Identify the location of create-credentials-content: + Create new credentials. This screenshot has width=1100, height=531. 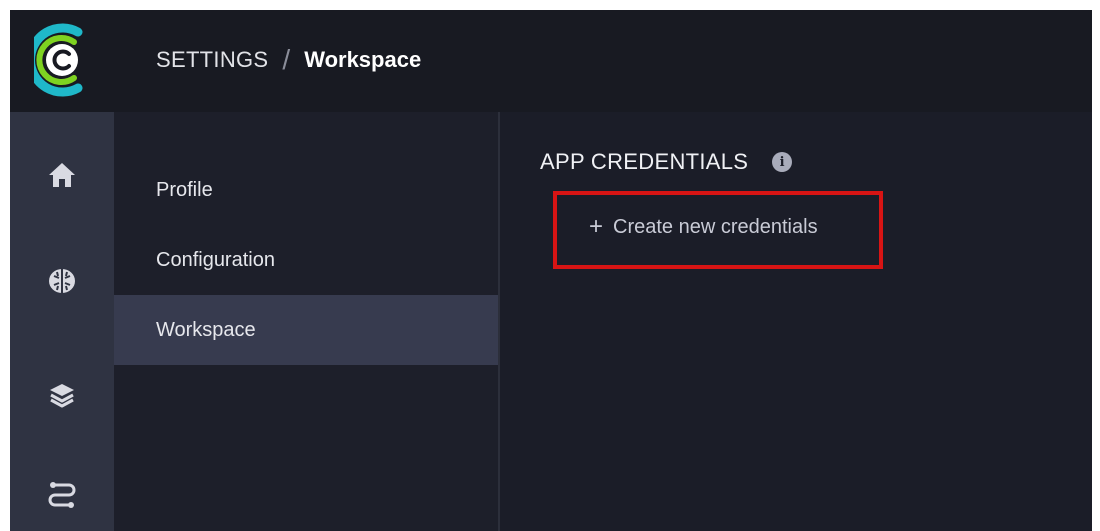
(703, 227).